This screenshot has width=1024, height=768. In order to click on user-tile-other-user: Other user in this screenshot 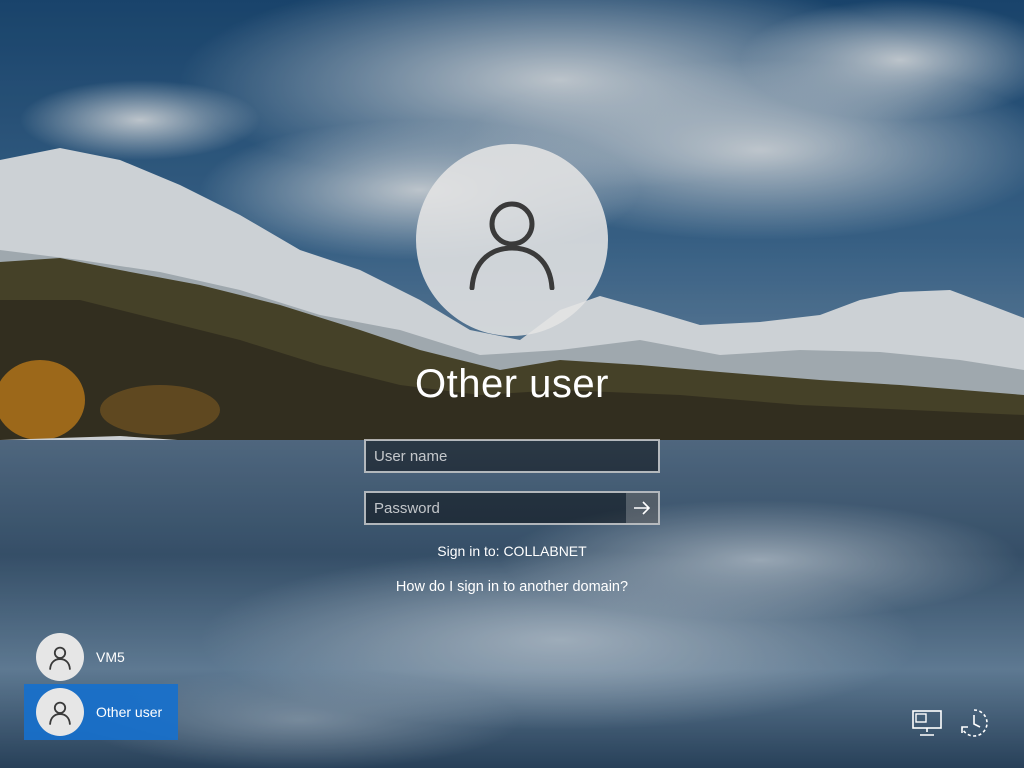, I will do `click(101, 712)`.